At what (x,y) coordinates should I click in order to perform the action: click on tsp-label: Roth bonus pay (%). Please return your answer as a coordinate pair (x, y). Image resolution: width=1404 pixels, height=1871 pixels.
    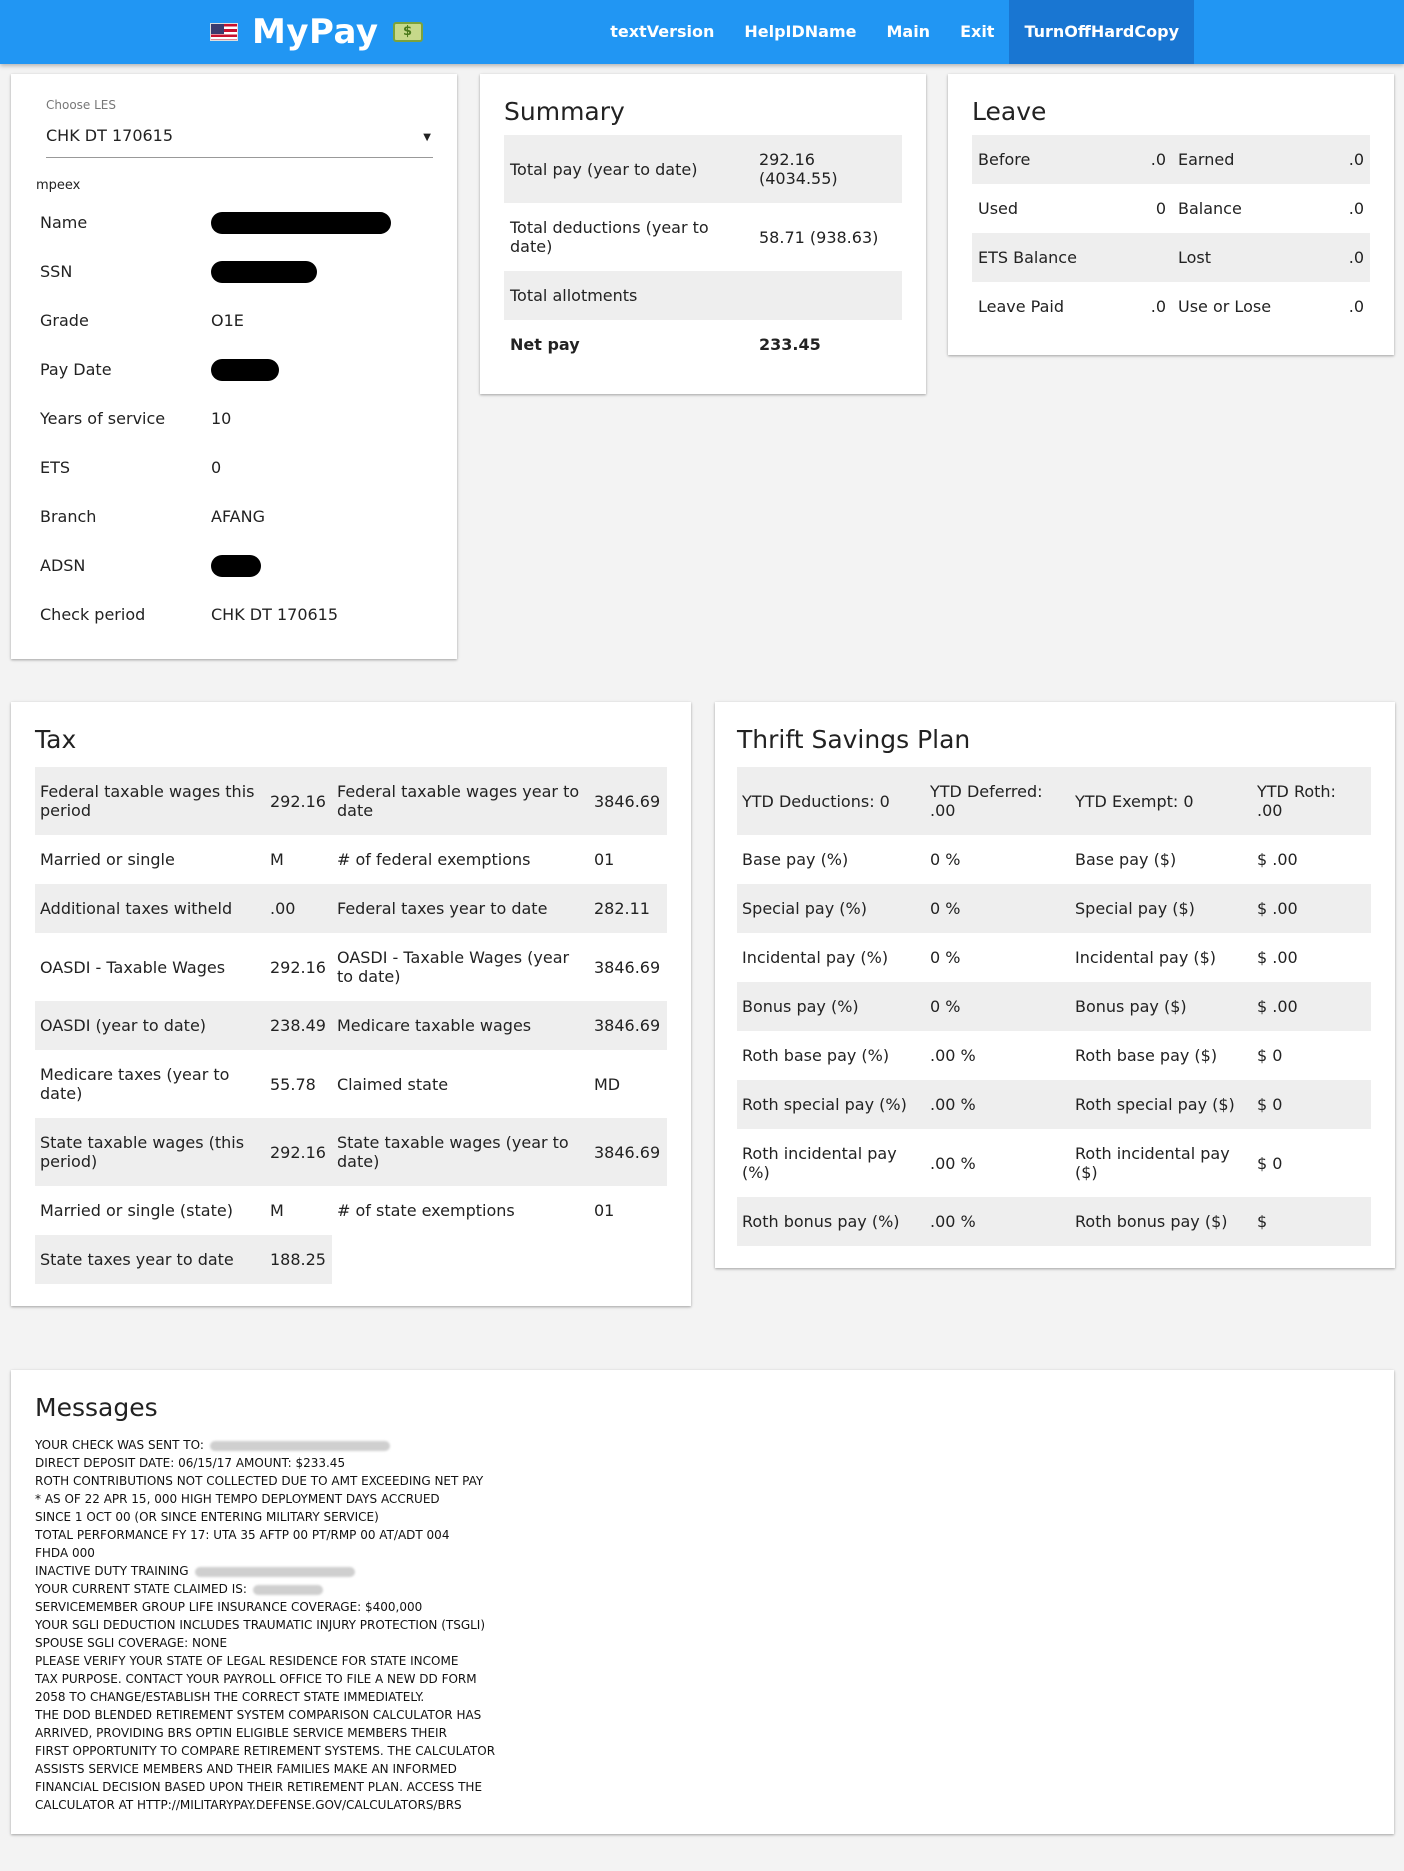
    Looking at the image, I should click on (831, 1221).